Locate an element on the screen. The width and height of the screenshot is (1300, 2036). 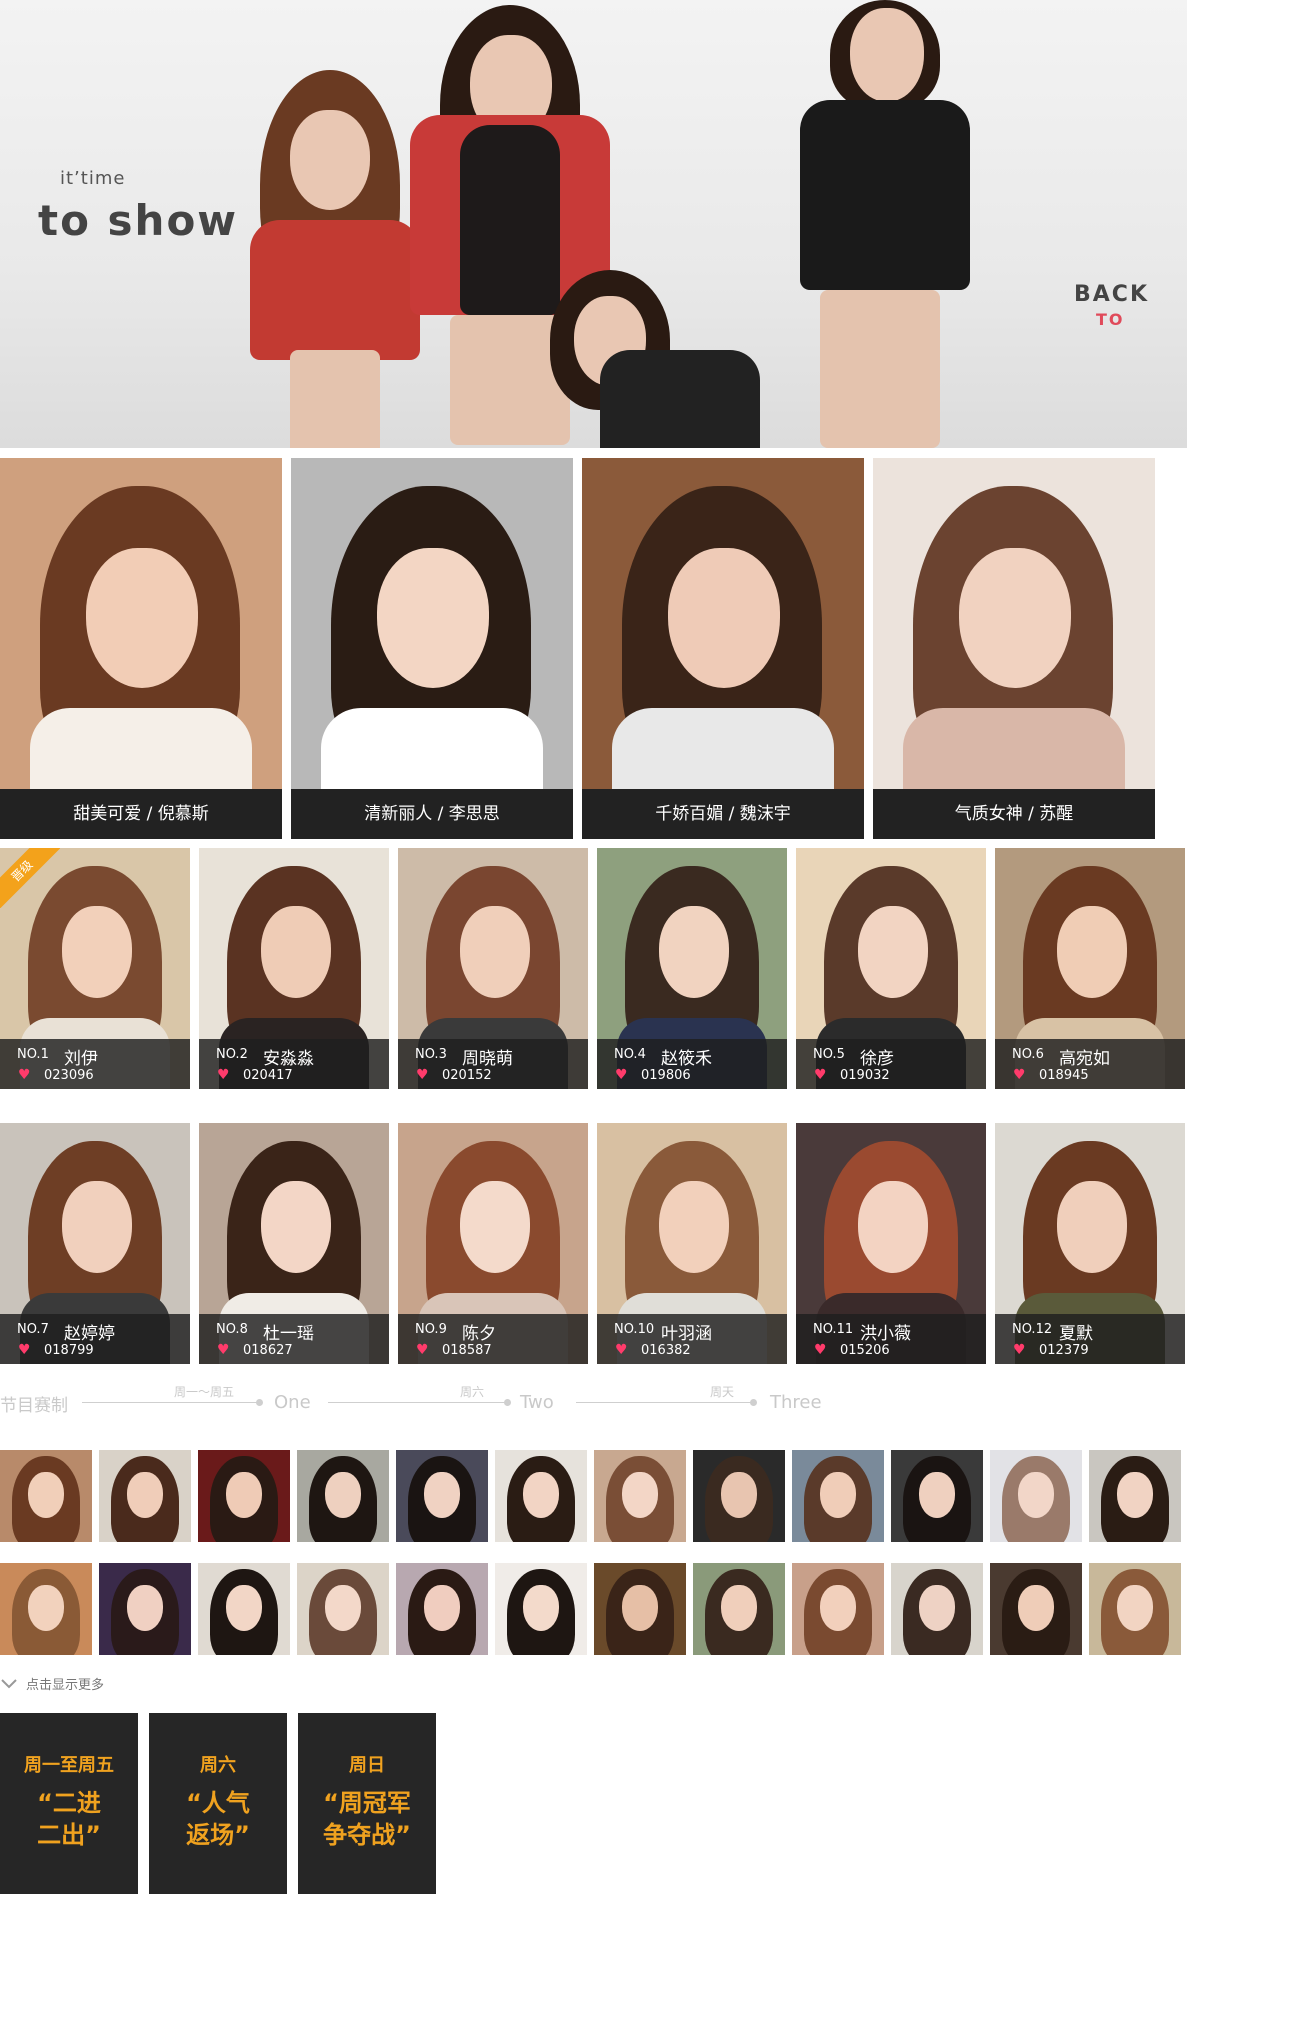
vote-count: 012379 is located at coordinates (1064, 1350).